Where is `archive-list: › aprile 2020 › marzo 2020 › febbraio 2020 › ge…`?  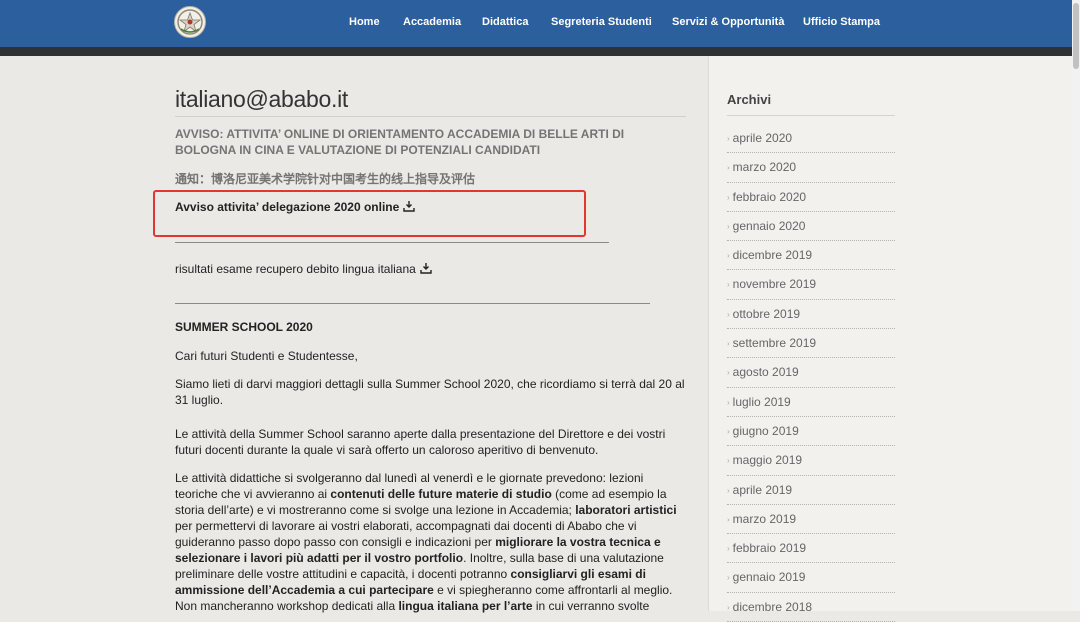 archive-list: › aprile 2020 › marzo 2020 › febbraio 2020 › ge… is located at coordinates (811, 373).